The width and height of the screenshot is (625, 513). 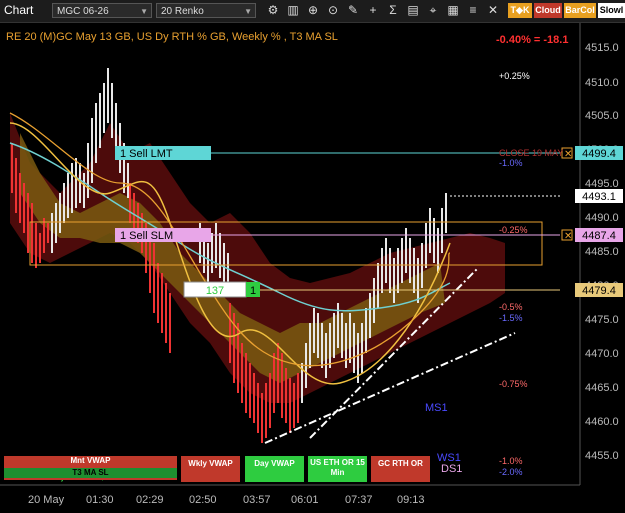 What do you see at coordinates (203, 500) in the screenshot?
I see `time-tick: 02:50` at bounding box center [203, 500].